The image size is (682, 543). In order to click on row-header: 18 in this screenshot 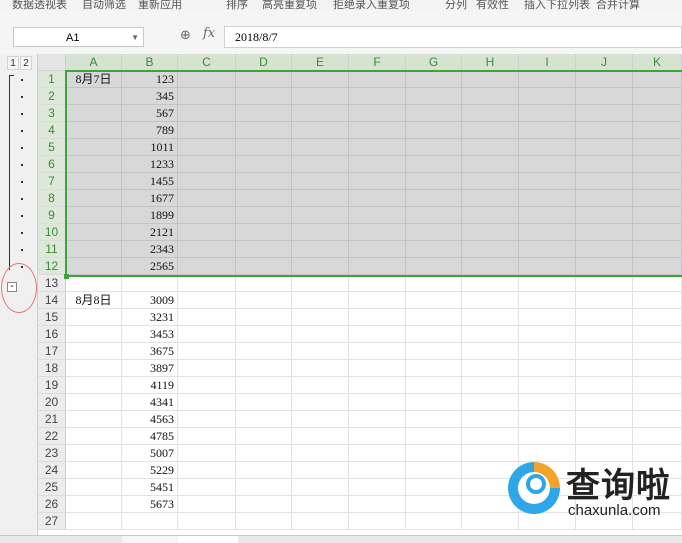, I will do `click(52, 368)`.